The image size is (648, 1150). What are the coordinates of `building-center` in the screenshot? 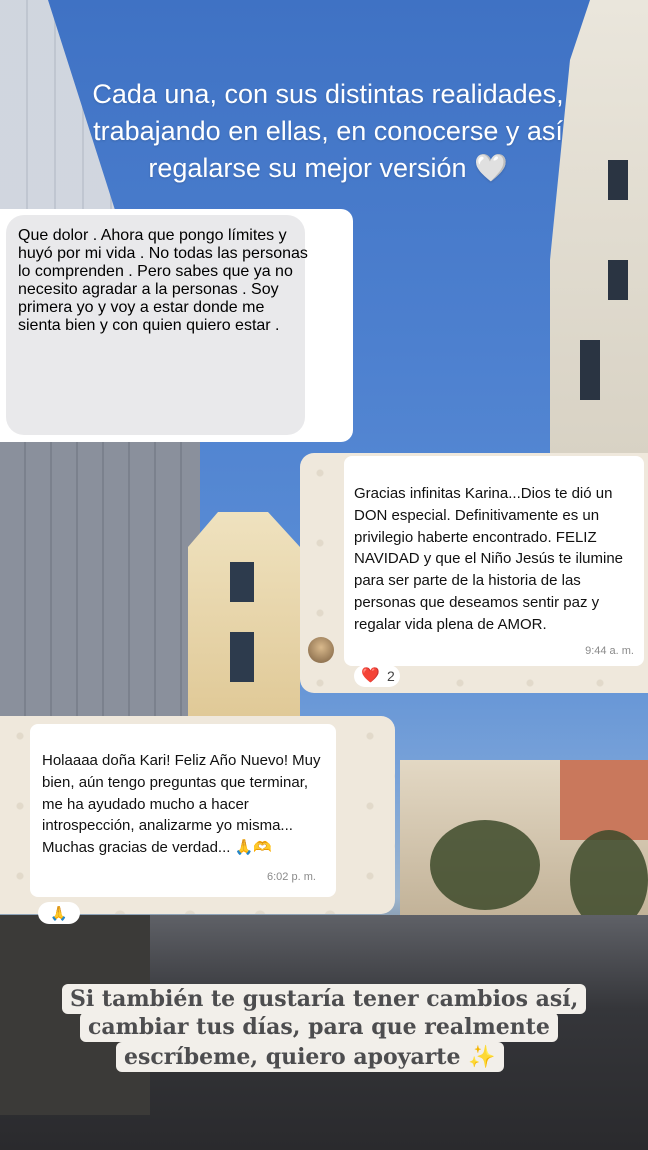 It's located at (244, 614).